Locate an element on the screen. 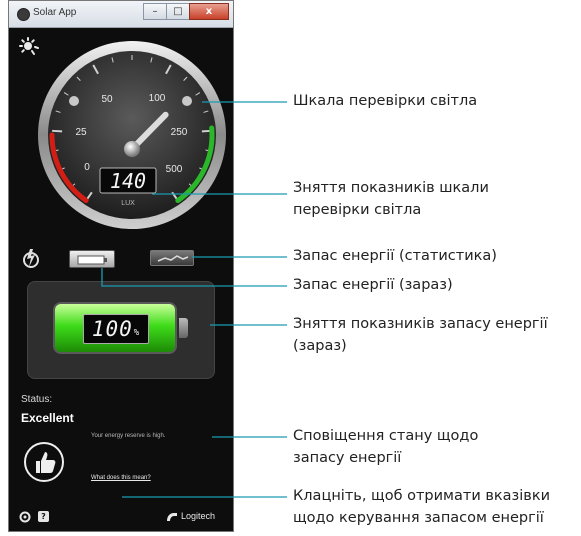  callout-light-meter: Шкала перевірки світла is located at coordinates (385, 101).